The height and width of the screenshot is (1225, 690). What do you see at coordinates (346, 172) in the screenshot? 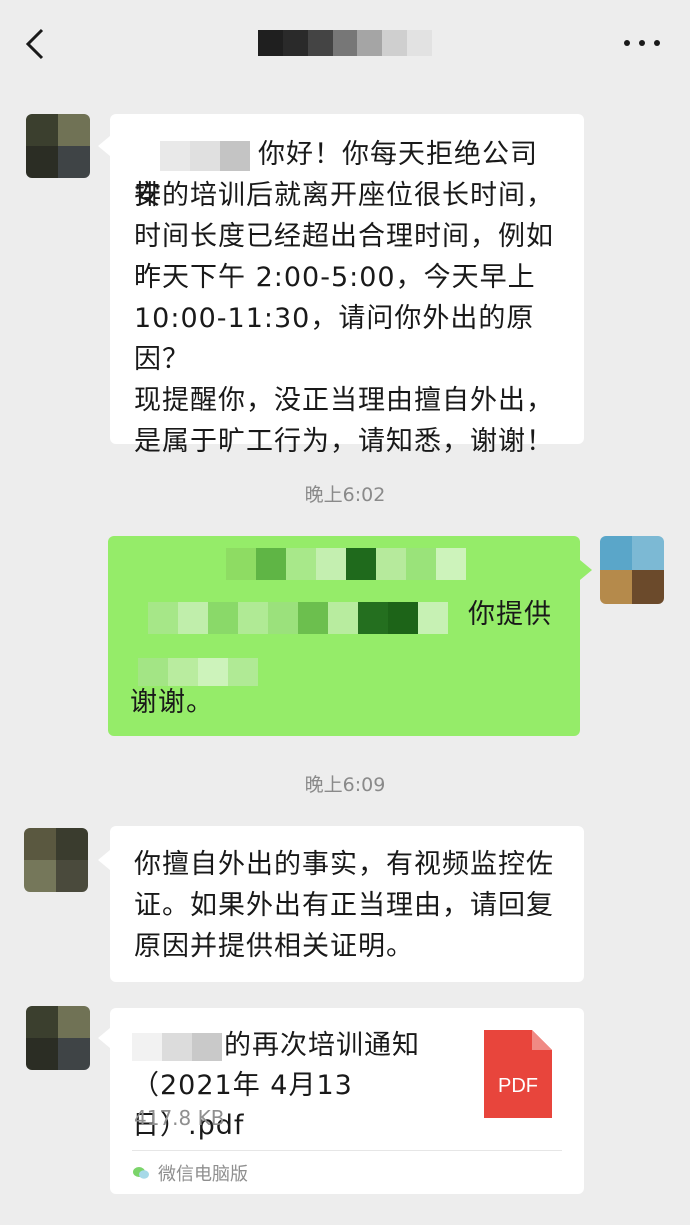
I see `message-line: 你好！你每天拒绝公司安` at bounding box center [346, 172].